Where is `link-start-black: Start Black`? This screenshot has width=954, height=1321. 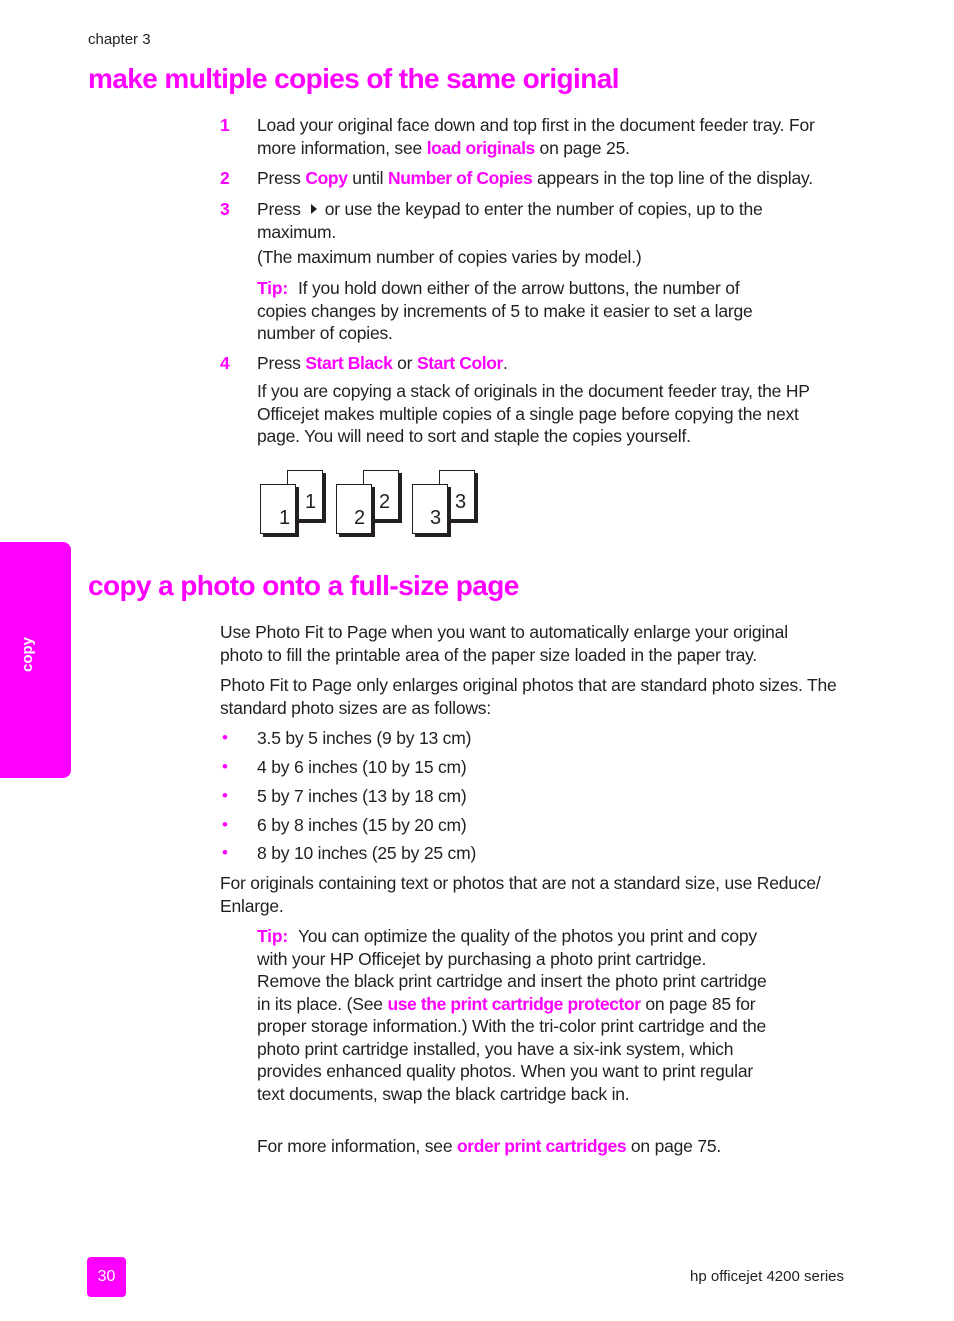
link-start-black: Start Black is located at coordinates (348, 363).